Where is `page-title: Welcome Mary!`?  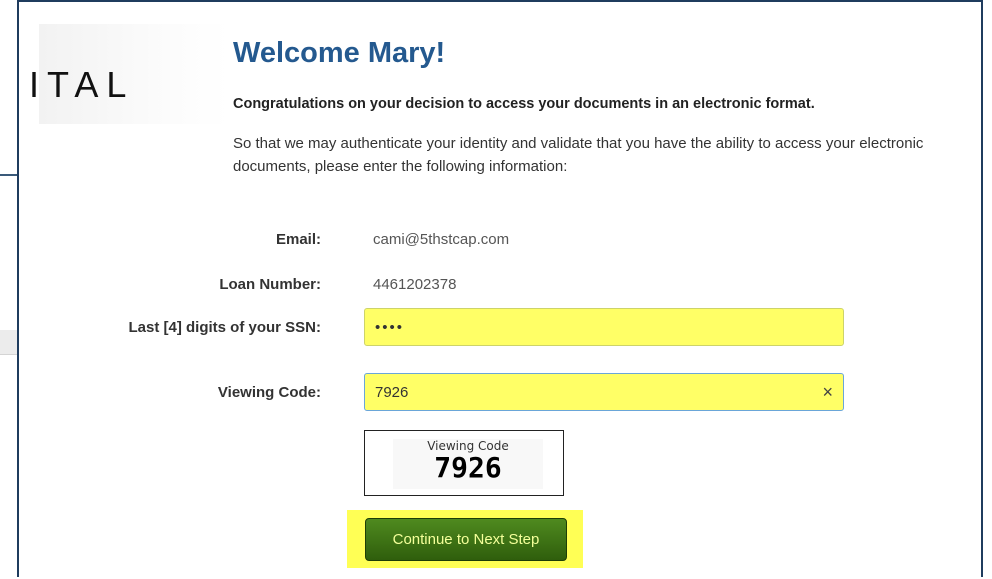 page-title: Welcome Mary! is located at coordinates (339, 53).